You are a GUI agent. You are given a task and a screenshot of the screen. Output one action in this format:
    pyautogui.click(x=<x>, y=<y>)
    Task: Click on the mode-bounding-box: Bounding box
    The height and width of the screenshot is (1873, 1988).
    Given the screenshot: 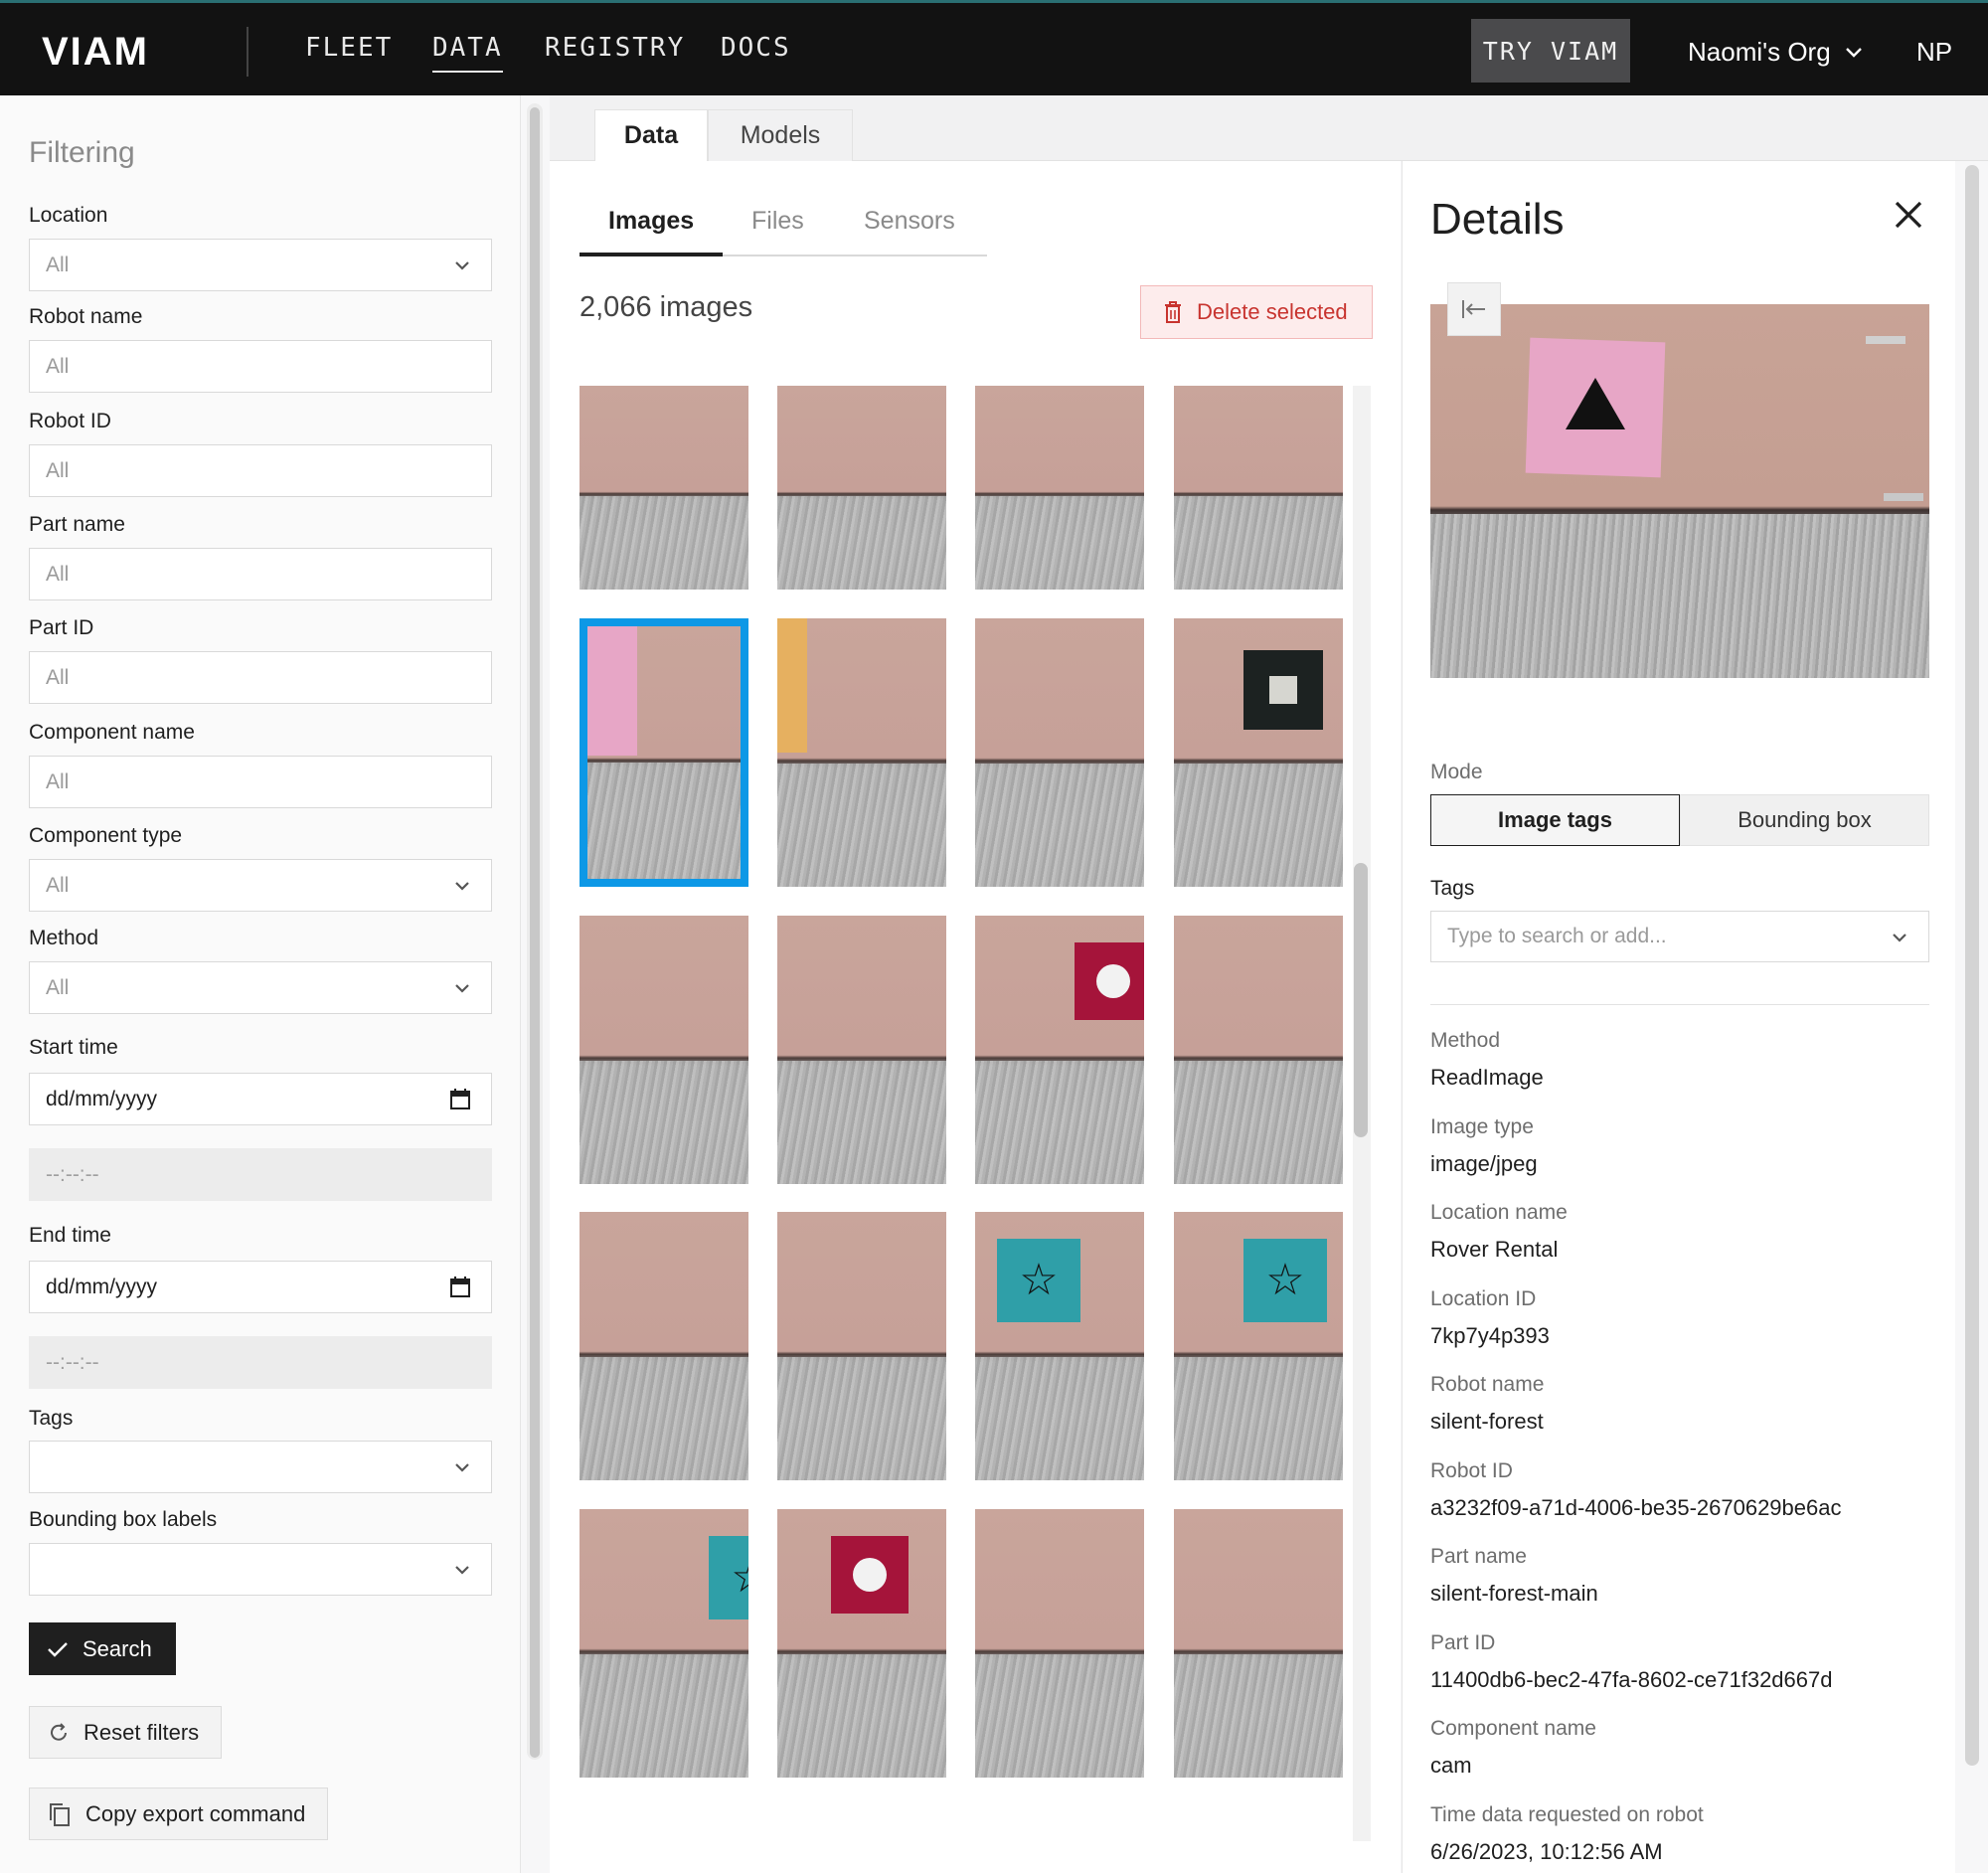 What is the action you would take?
    pyautogui.click(x=1804, y=820)
    